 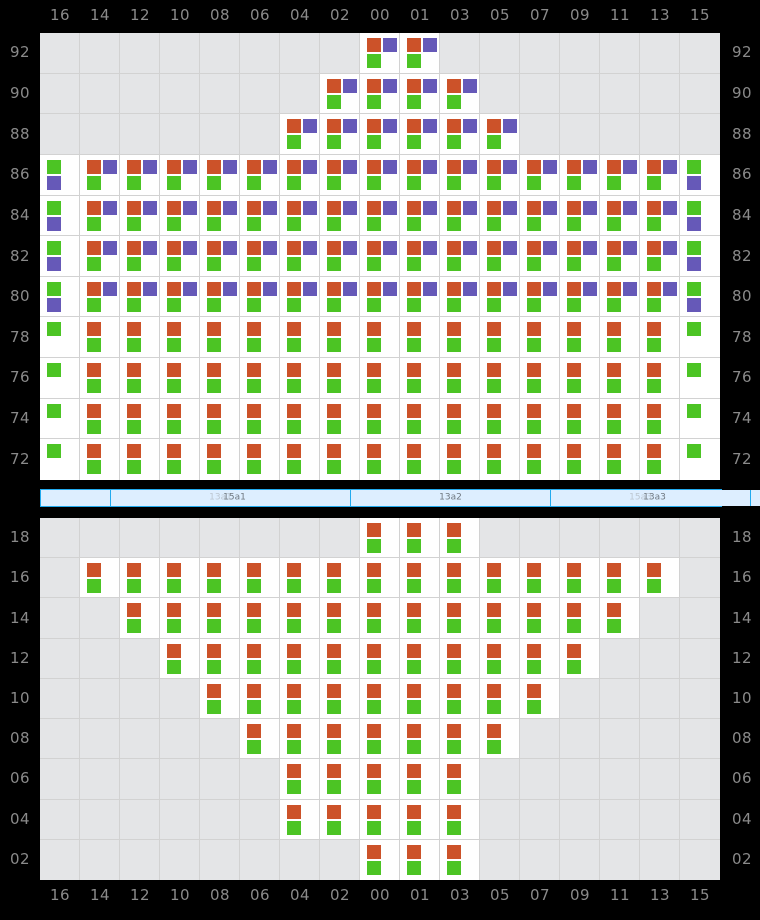 I want to click on segment-ruler: 13a1 15a1 13a2 15a3 13a3, so click(x=400, y=498).